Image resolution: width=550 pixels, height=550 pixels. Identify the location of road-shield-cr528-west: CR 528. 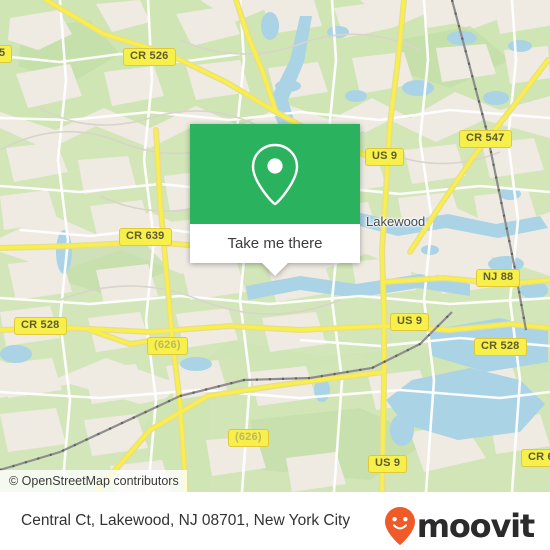
(40, 326).